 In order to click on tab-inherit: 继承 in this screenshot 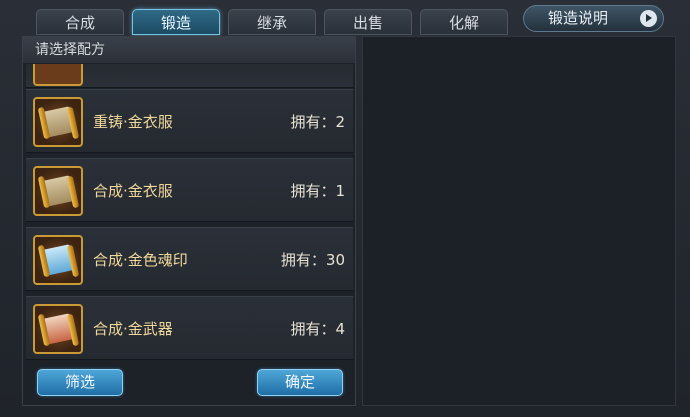, I will do `click(272, 22)`.